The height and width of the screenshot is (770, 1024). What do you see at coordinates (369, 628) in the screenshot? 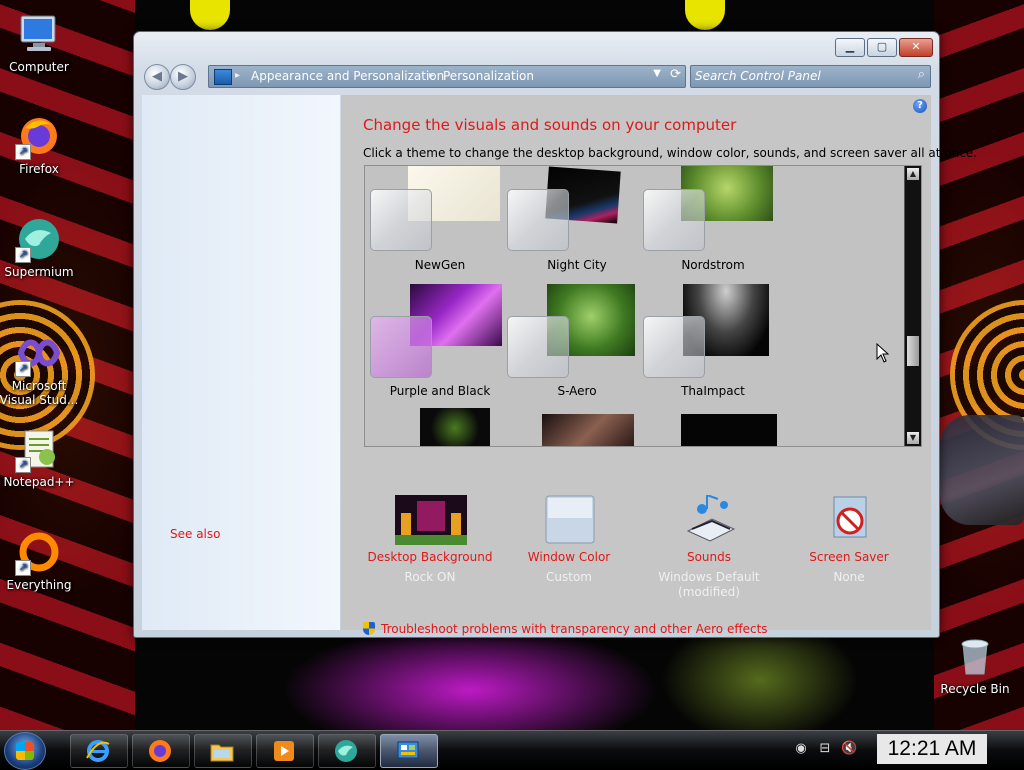
I see `shield-icon` at bounding box center [369, 628].